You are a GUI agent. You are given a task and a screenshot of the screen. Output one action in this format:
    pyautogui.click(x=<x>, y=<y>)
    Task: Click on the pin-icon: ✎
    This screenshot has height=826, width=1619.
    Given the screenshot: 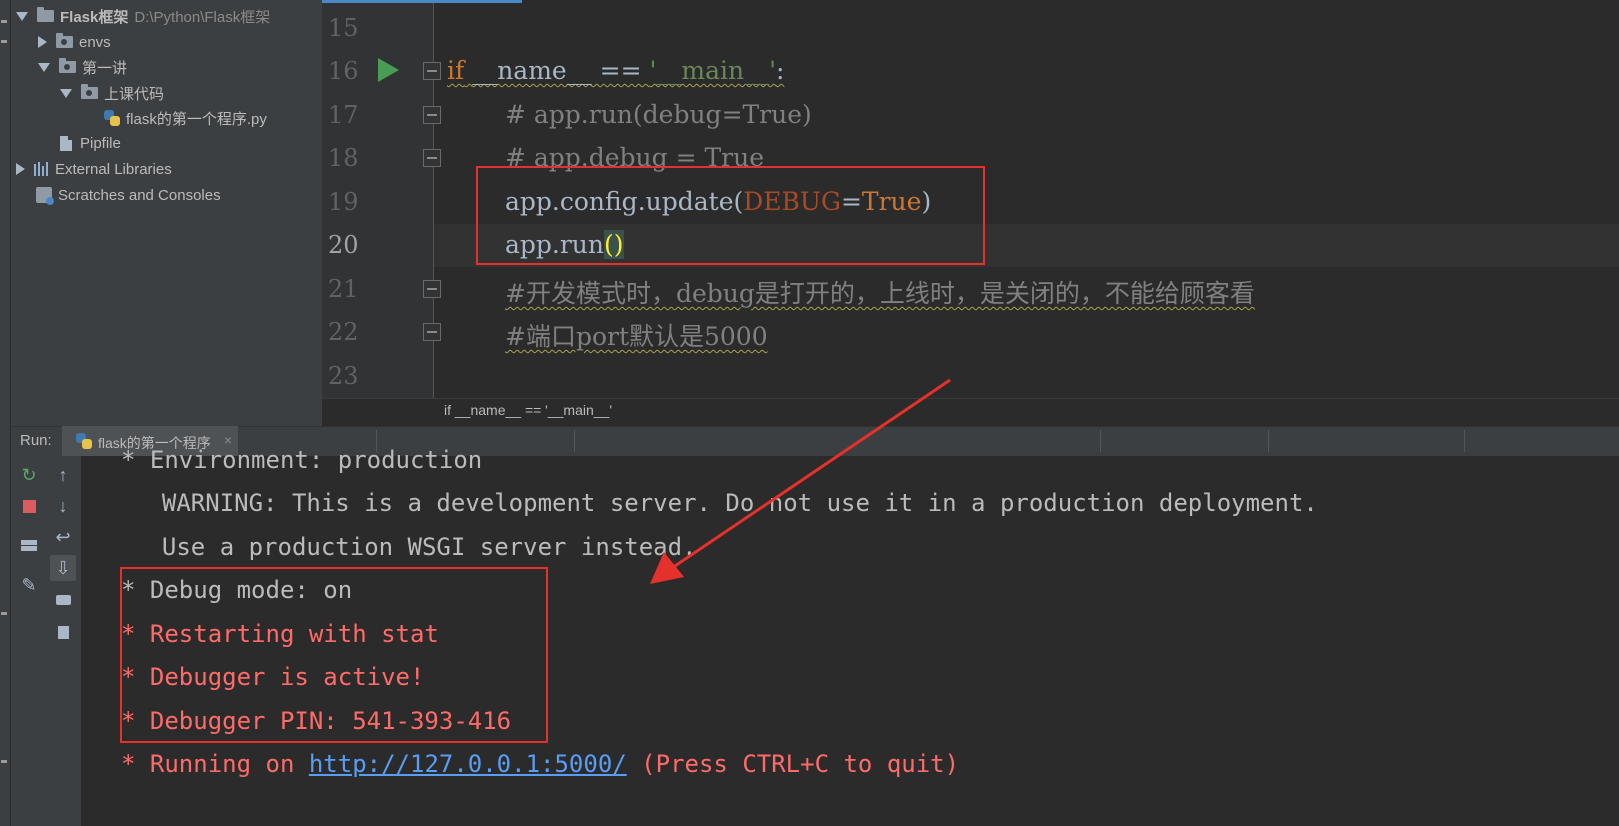 What is the action you would take?
    pyautogui.click(x=29, y=585)
    